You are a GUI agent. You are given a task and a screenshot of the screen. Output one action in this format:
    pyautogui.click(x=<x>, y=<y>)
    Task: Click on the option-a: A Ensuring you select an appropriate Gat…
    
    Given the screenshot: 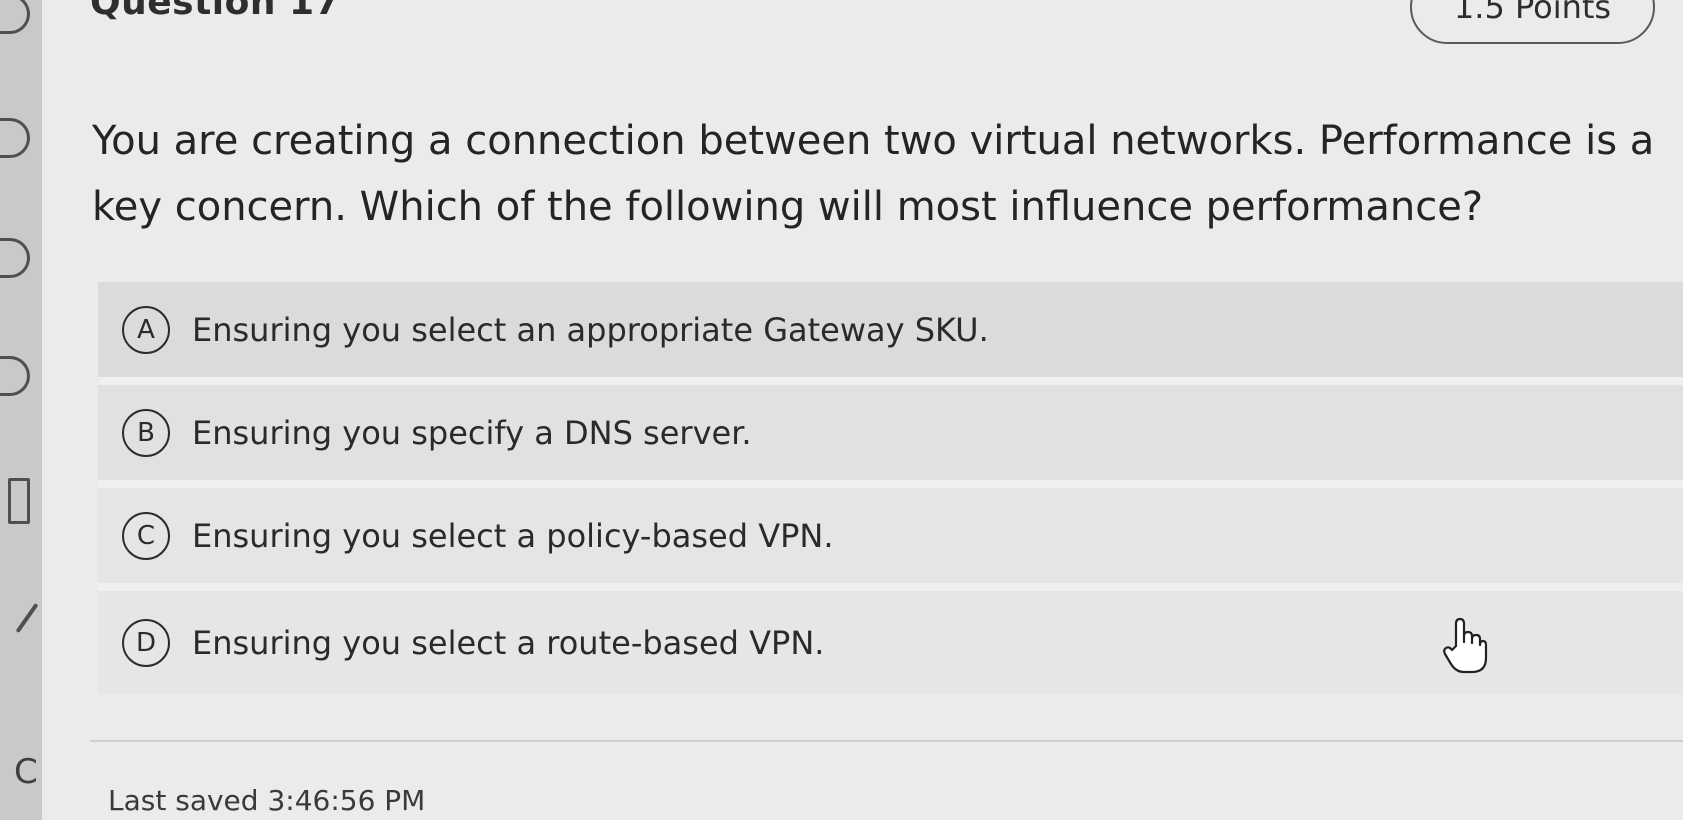 What is the action you would take?
    pyautogui.click(x=890, y=333)
    